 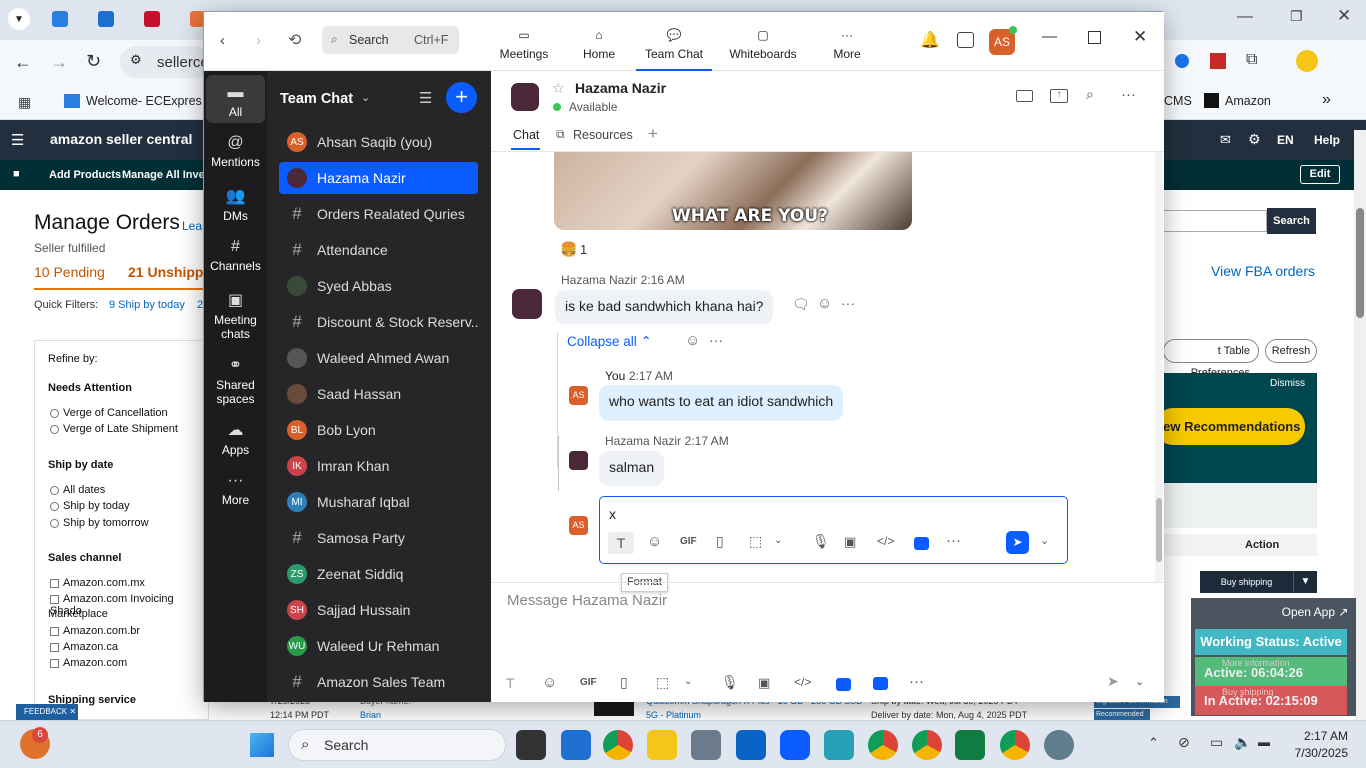 I want to click on tab-resources: Resources, so click(x=603, y=135).